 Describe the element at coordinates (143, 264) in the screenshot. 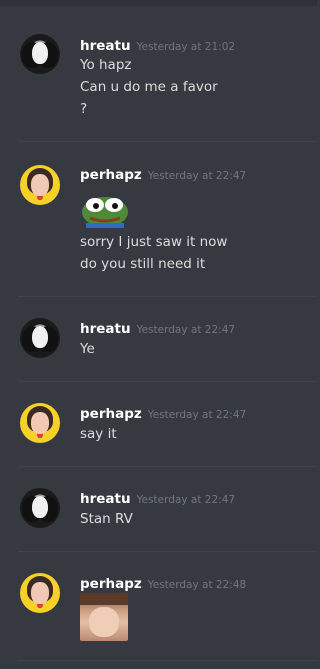

I see `message-text: do you still need it` at that location.